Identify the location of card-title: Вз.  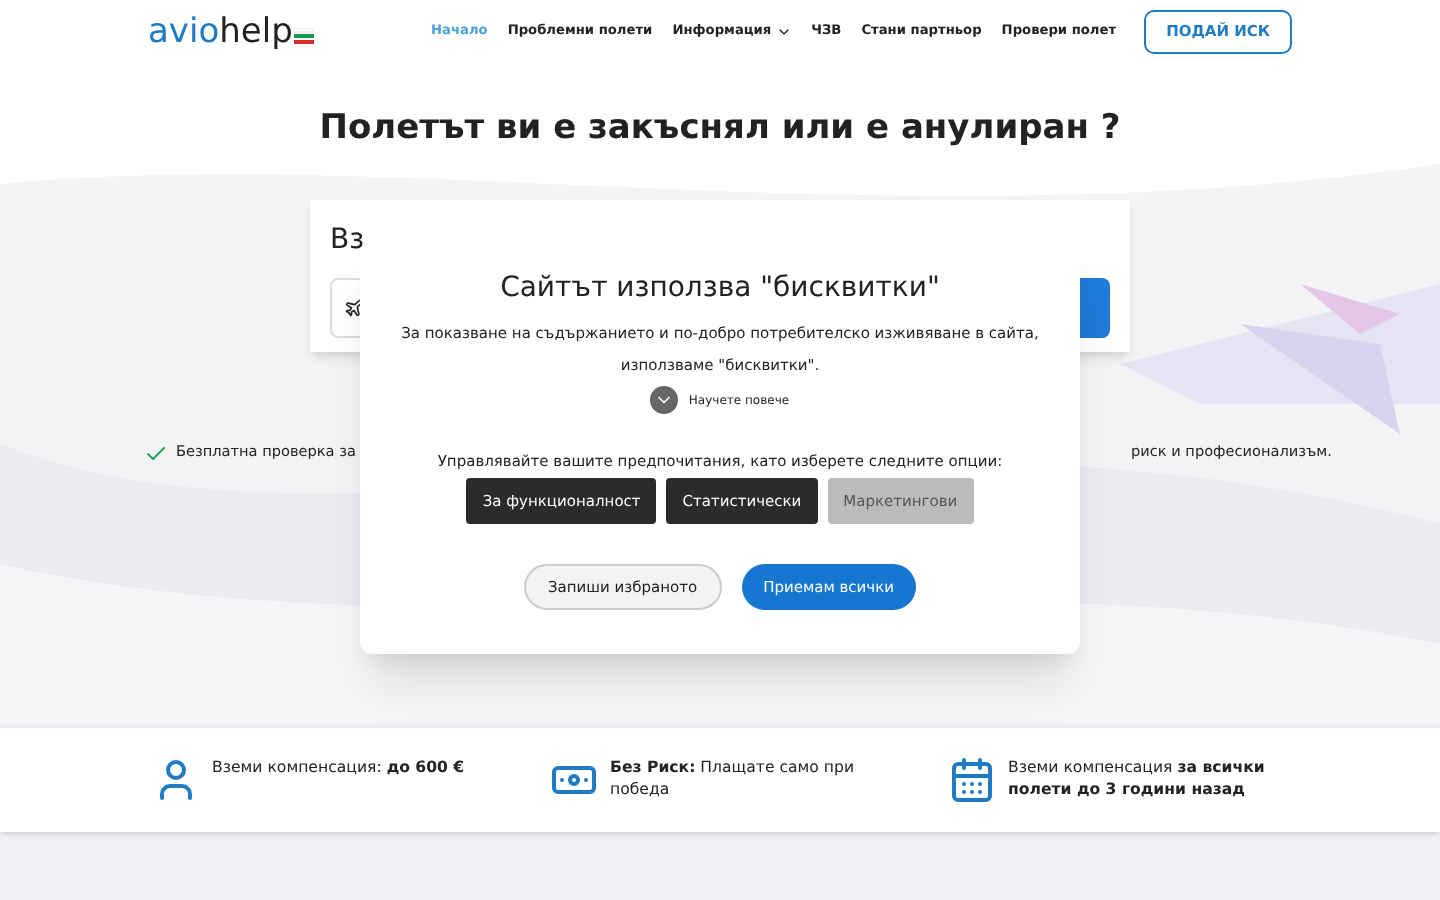
(348, 240).